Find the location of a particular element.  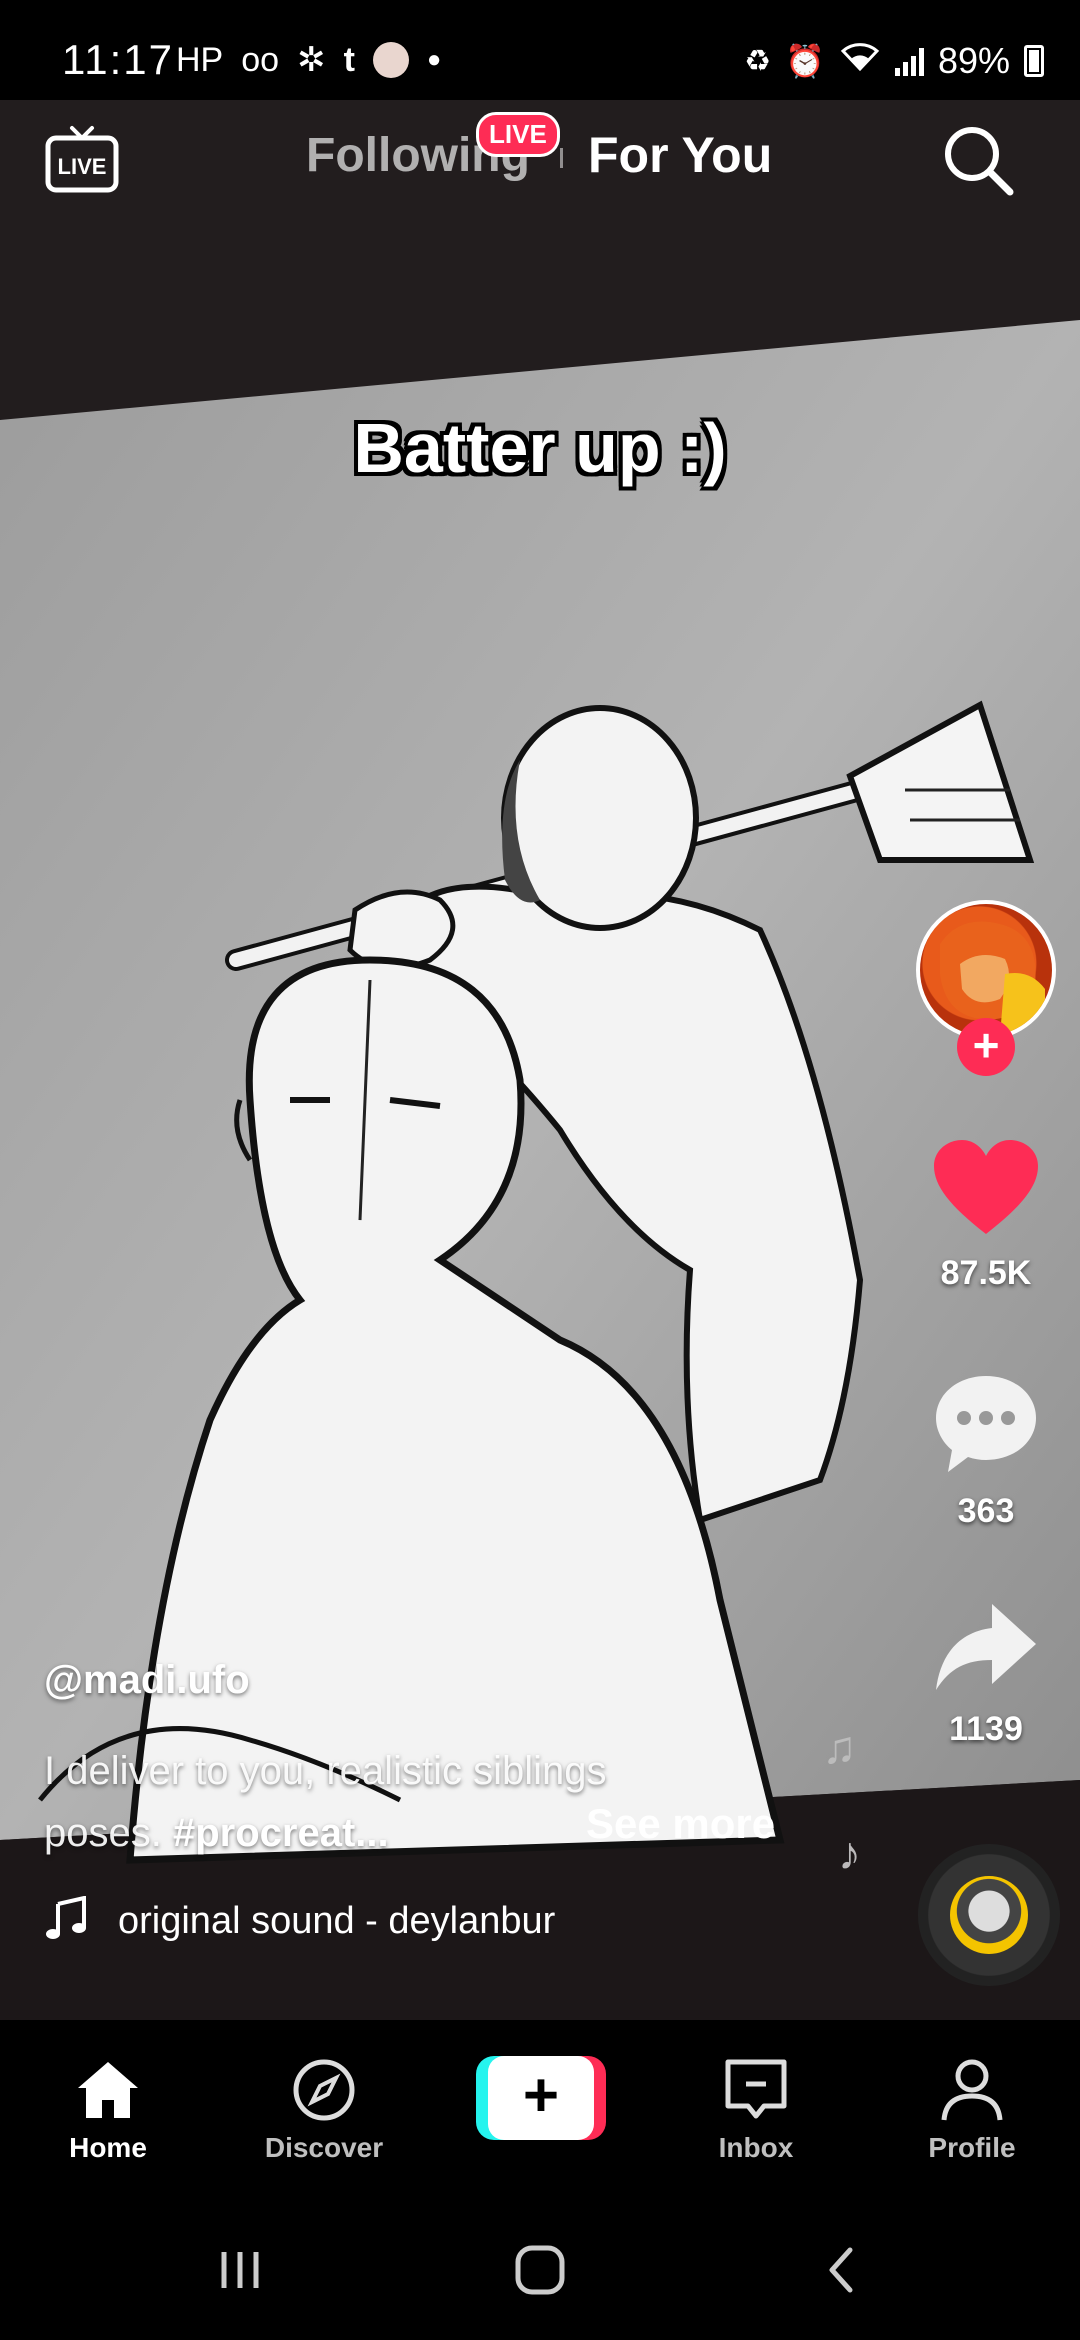

home-icon is located at coordinates (108, 2090).